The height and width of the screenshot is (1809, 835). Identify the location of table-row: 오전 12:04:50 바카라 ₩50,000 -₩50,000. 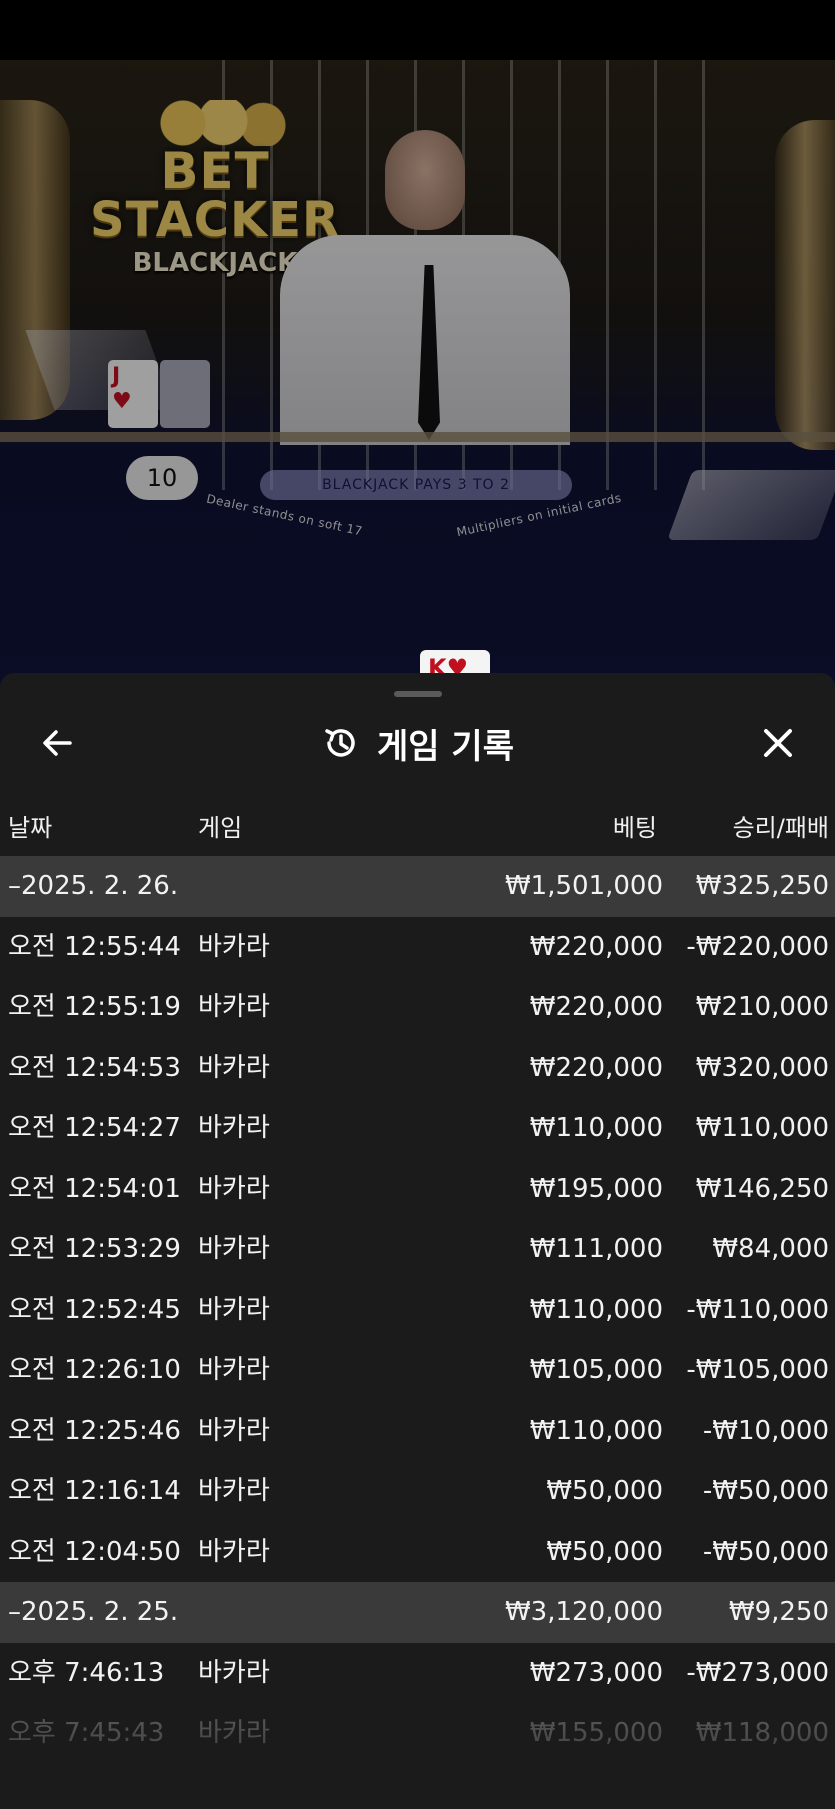
(417, 1552).